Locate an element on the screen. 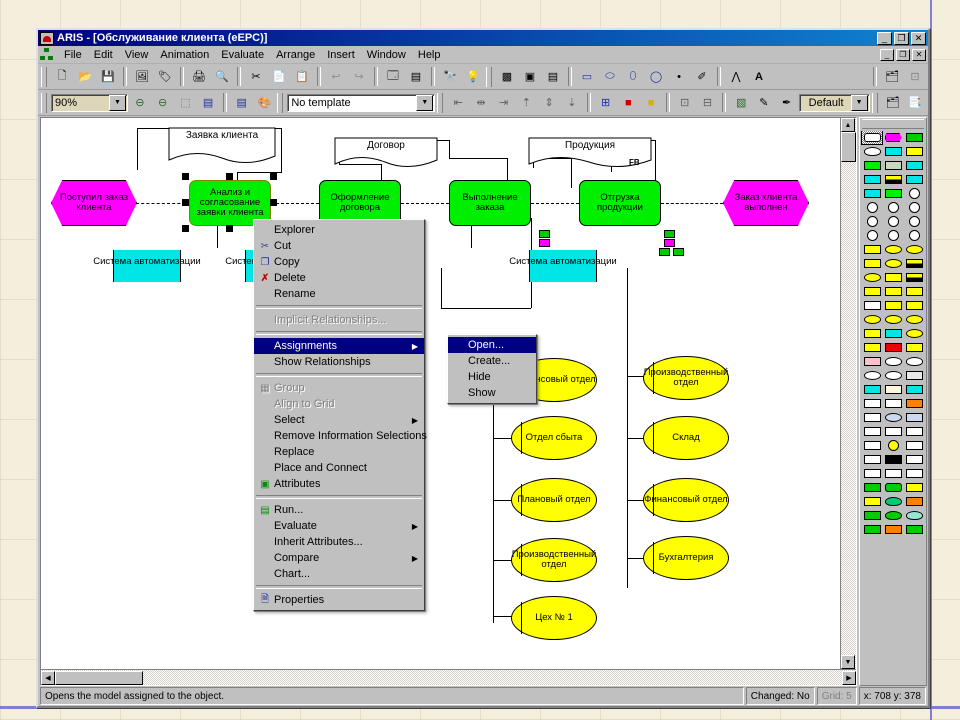 The width and height of the screenshot is (960, 720). text-tool-icon: A is located at coordinates (759, 76).